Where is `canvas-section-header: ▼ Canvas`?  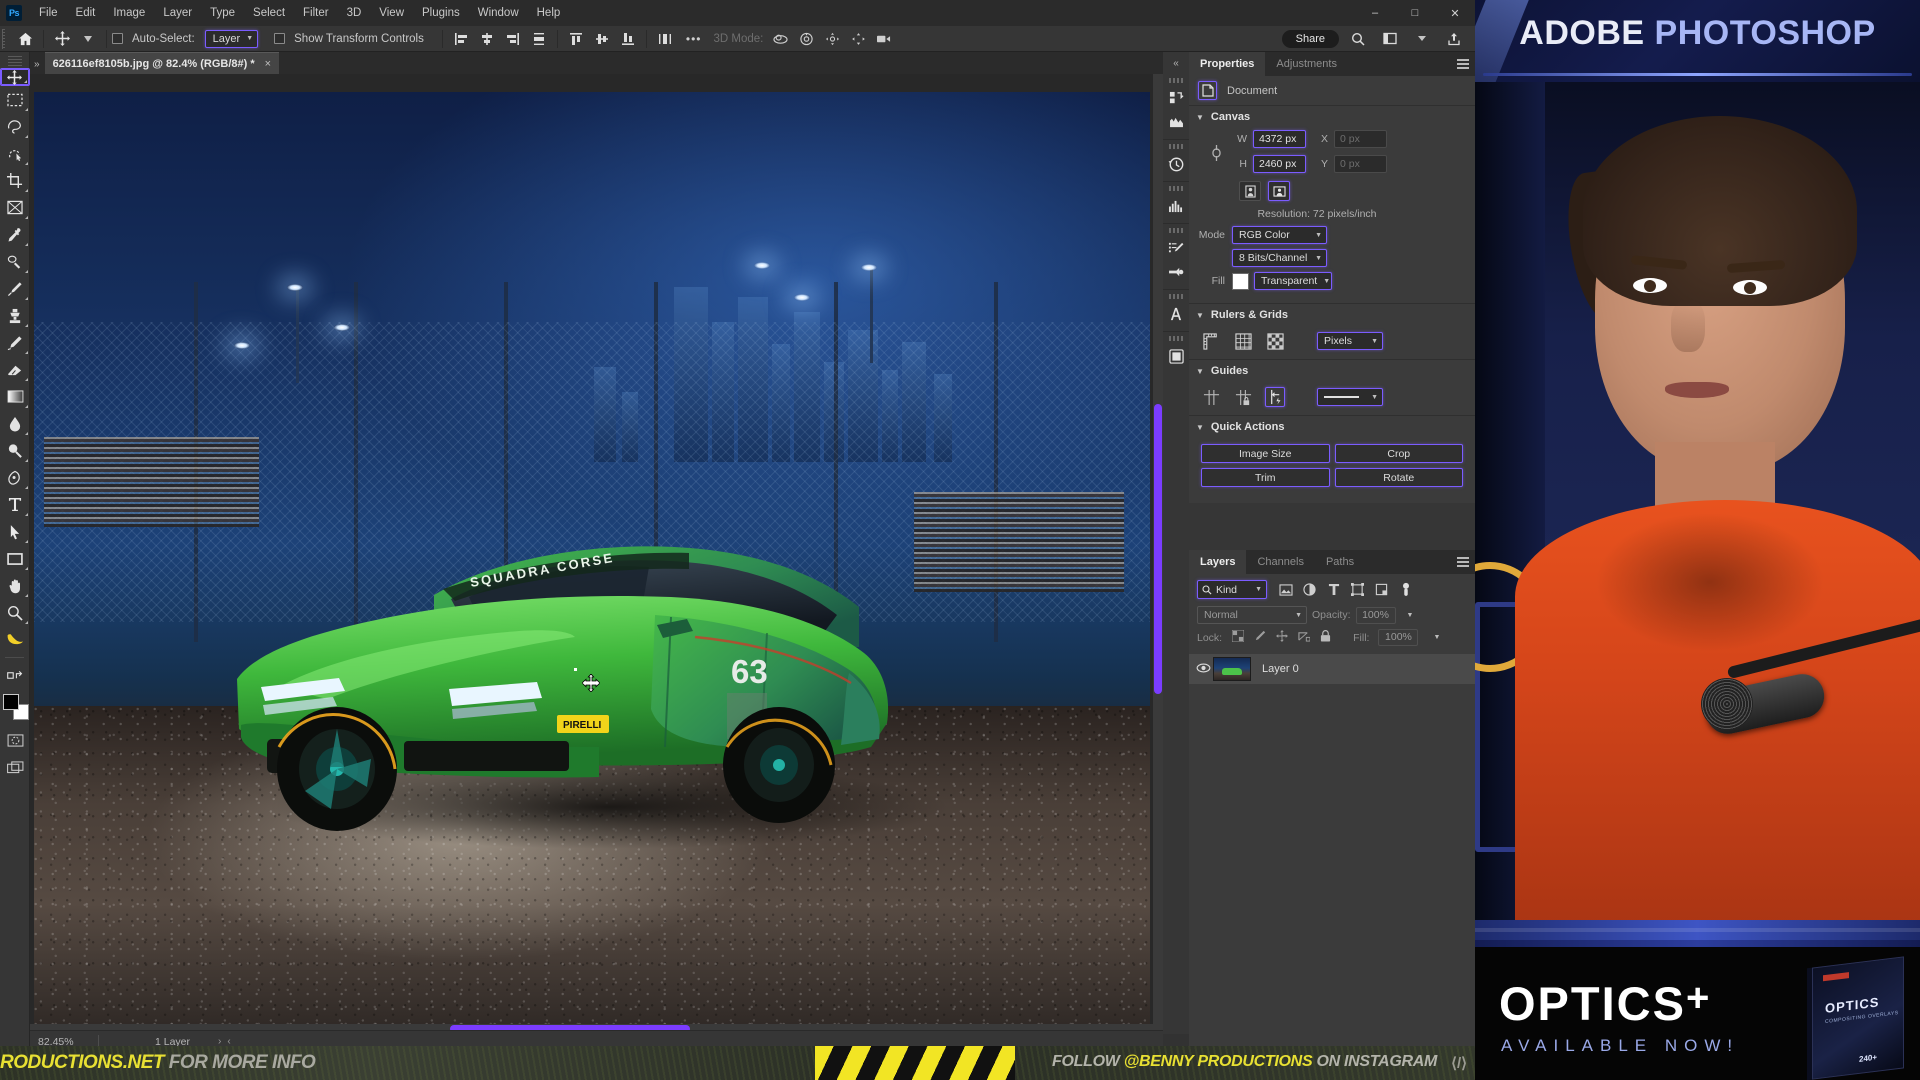
canvas-section-header: ▼ Canvas is located at coordinates (1332, 117).